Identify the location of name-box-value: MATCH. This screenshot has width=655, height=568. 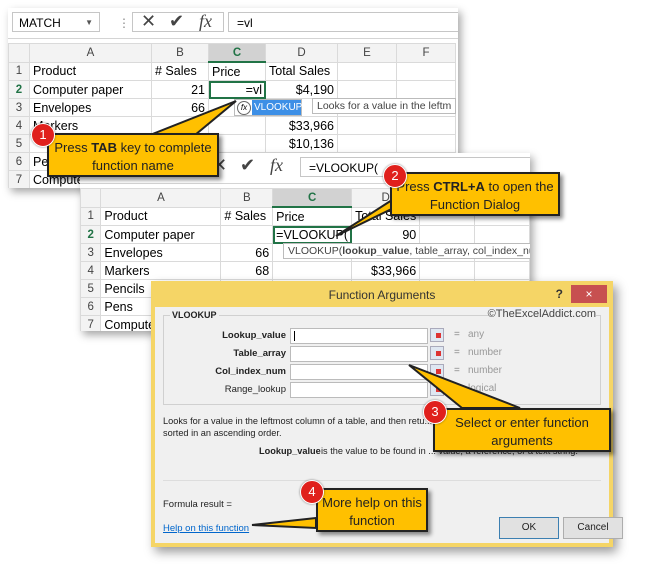
(40, 23).